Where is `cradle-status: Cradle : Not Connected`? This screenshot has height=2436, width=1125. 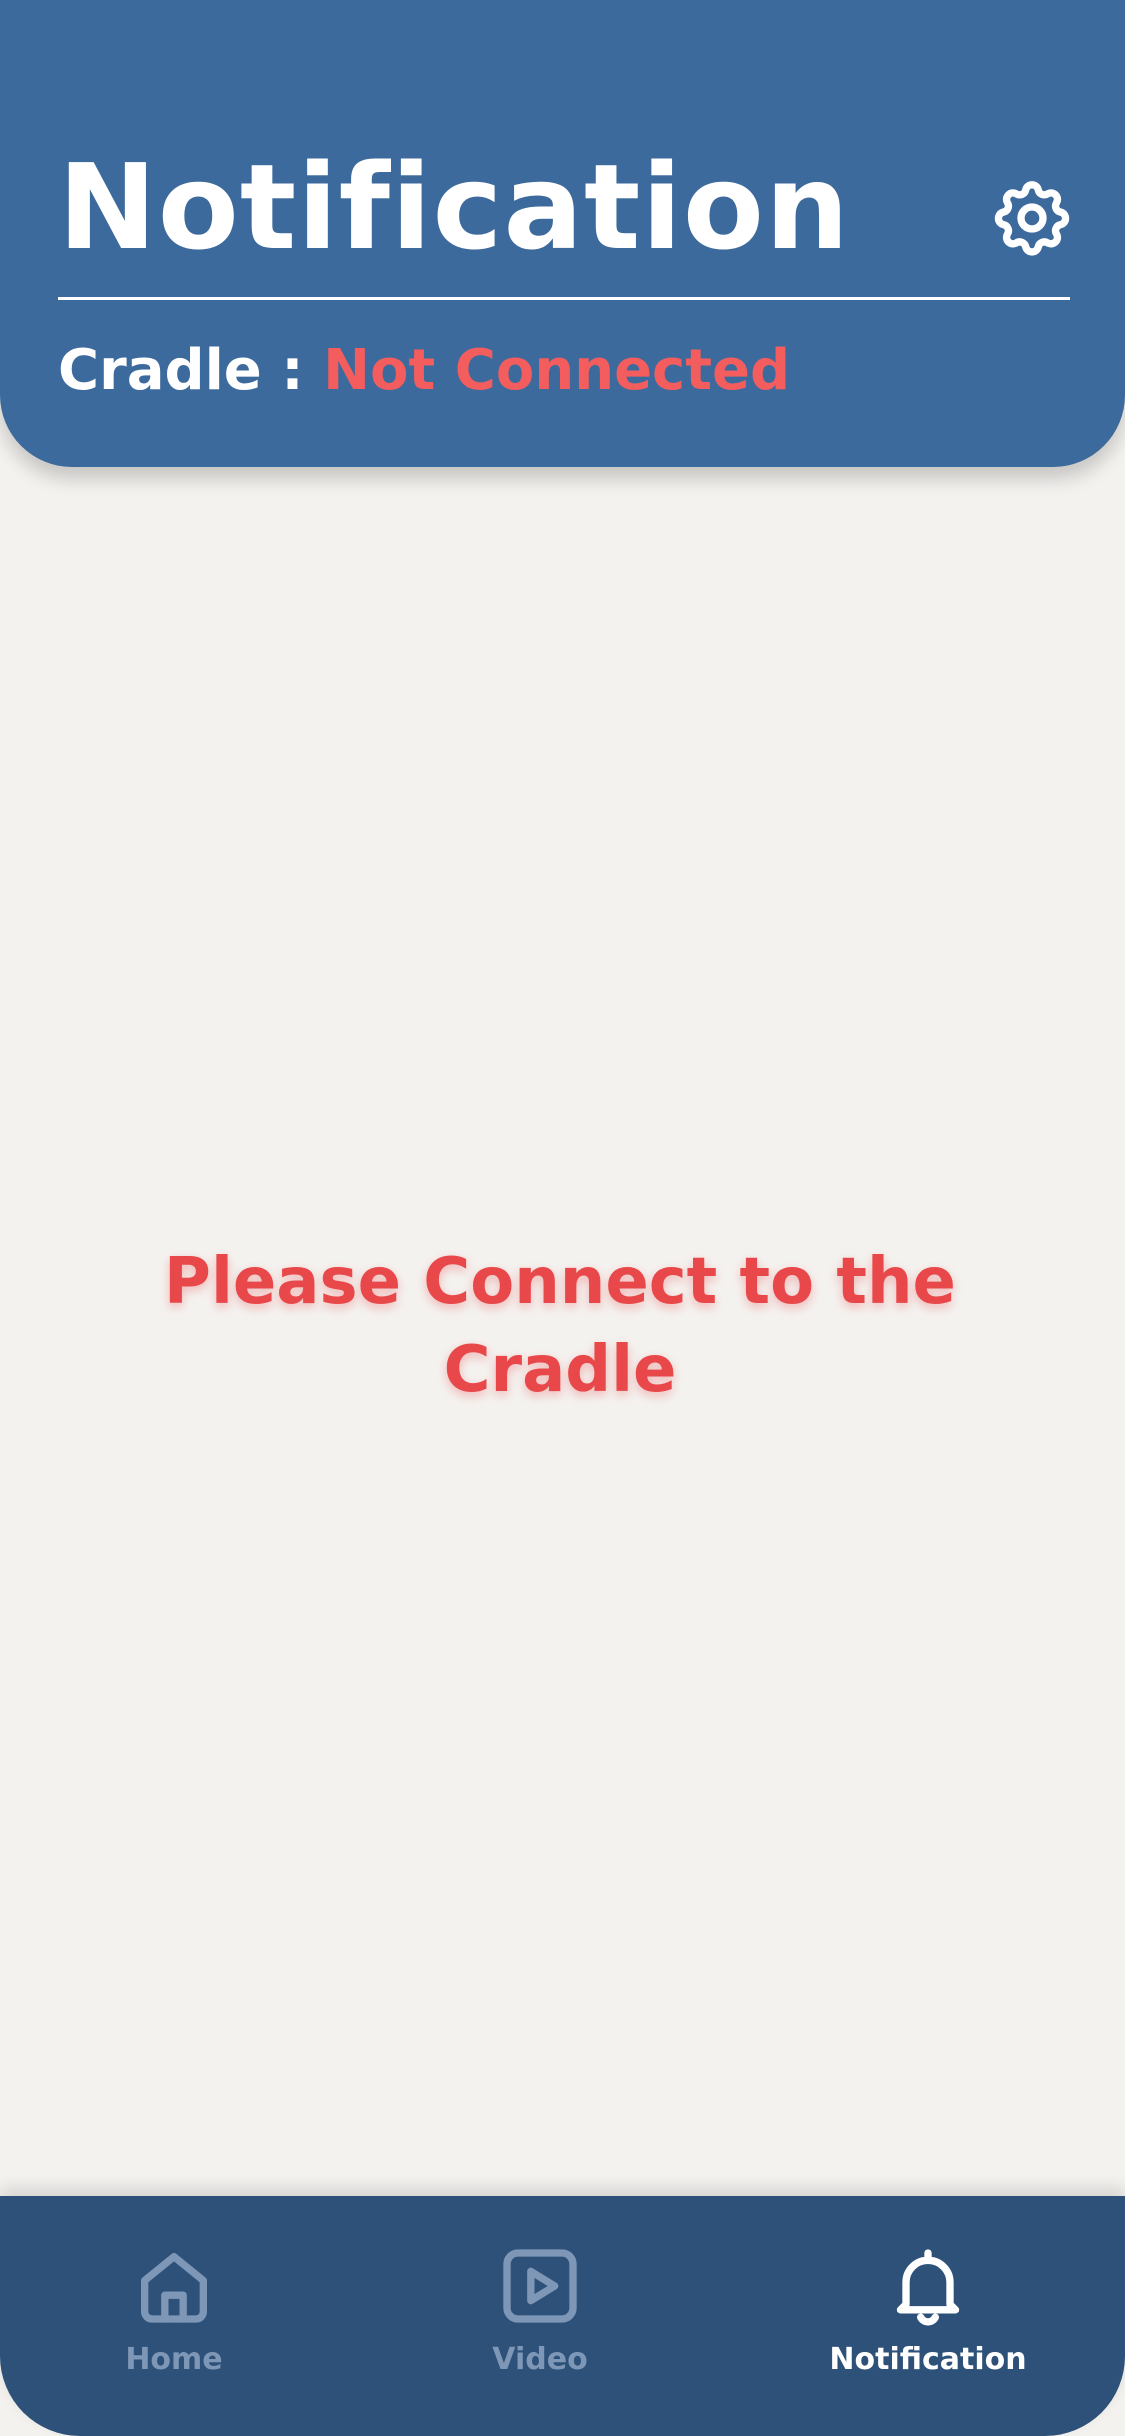
cradle-status: Cradle : Not Connected is located at coordinates (424, 371).